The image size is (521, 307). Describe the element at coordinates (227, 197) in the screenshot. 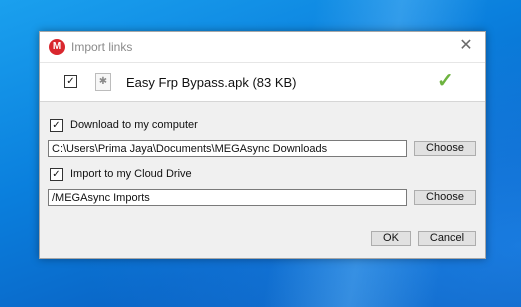

I see `cloud-path-field: /MEGAsync Imports` at that location.